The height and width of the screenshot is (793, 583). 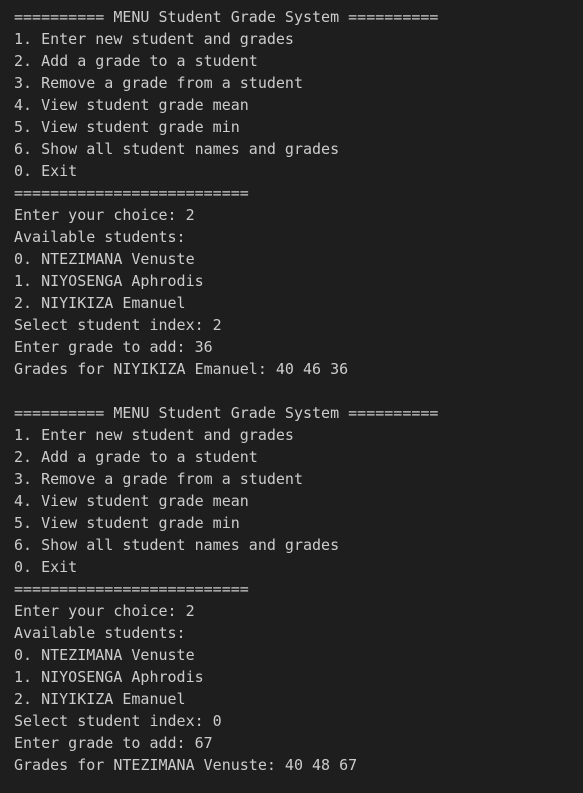 I want to click on grades-result: Grades for NIYIKIZA Emanuel: 40 46 36, so click(x=181, y=369).